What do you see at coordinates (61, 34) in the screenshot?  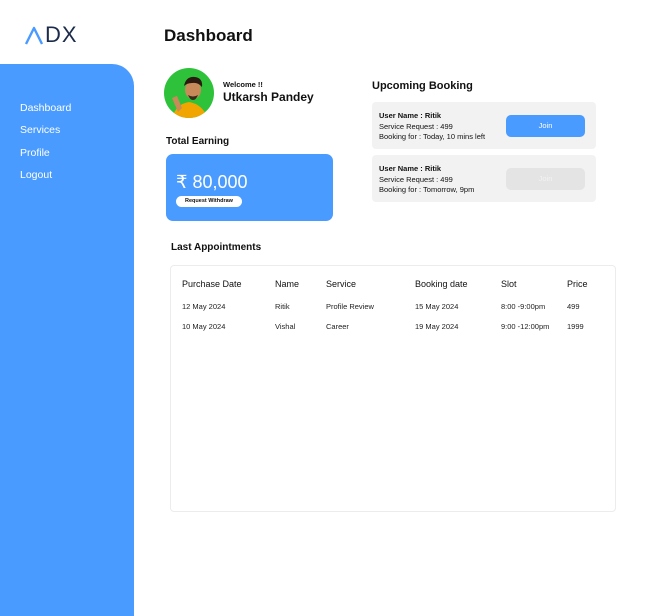 I see `logo-text: DX` at bounding box center [61, 34].